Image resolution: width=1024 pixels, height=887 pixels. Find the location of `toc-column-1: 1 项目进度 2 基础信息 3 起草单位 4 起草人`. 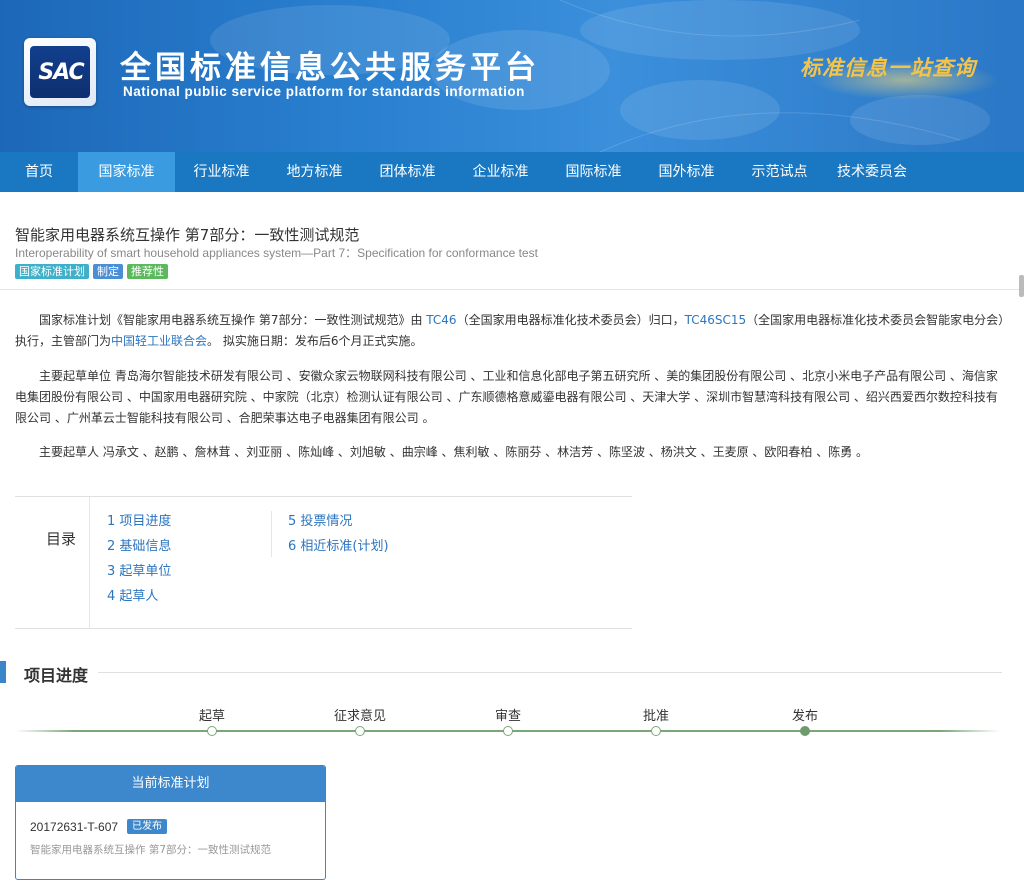

toc-column-1: 1 项目进度 2 基础信息 3 起草单位 4 起草人 is located at coordinates (139, 563).